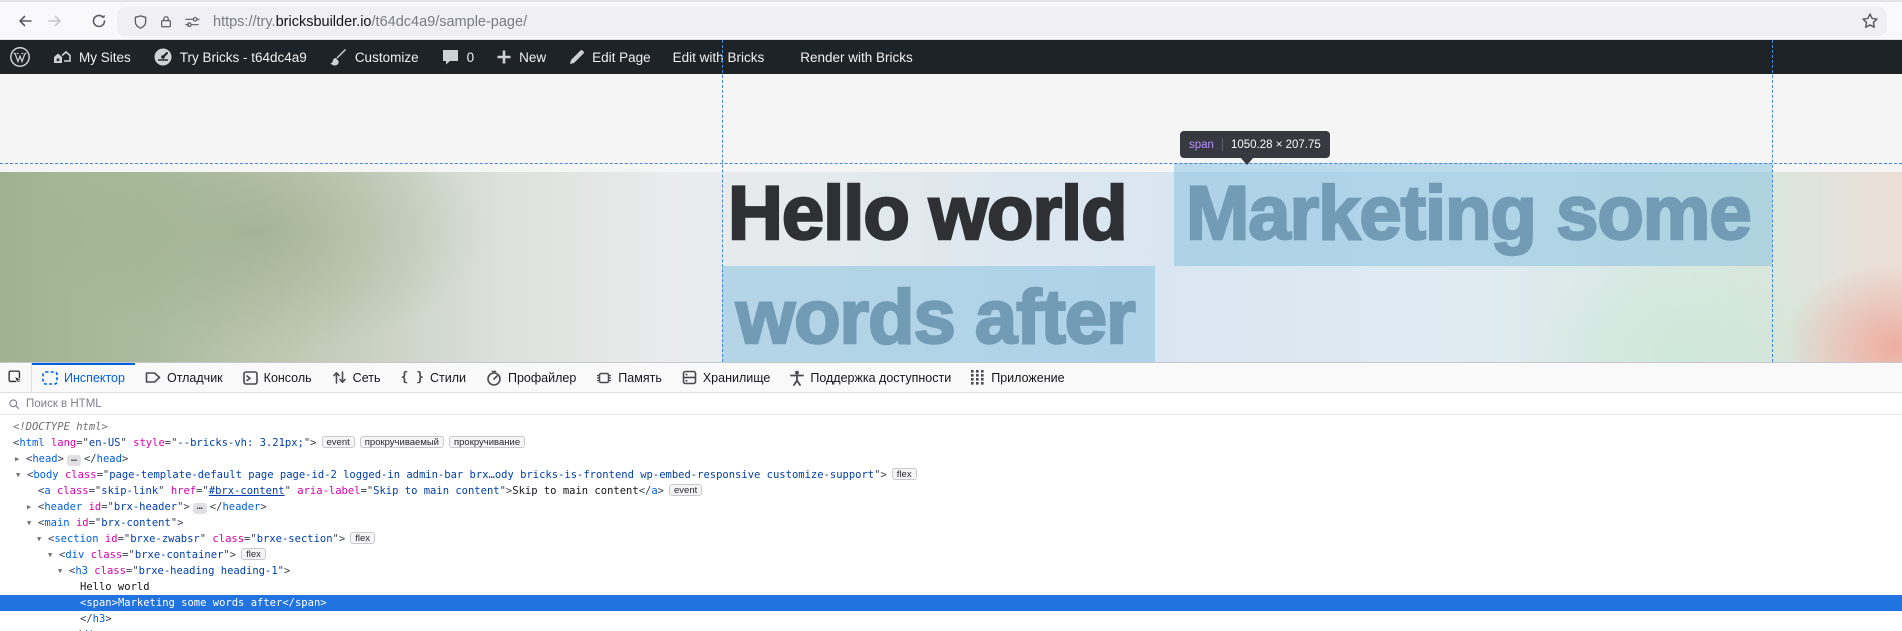 The width and height of the screenshot is (1902, 631). I want to click on tree-row: Hello world, so click(951, 587).